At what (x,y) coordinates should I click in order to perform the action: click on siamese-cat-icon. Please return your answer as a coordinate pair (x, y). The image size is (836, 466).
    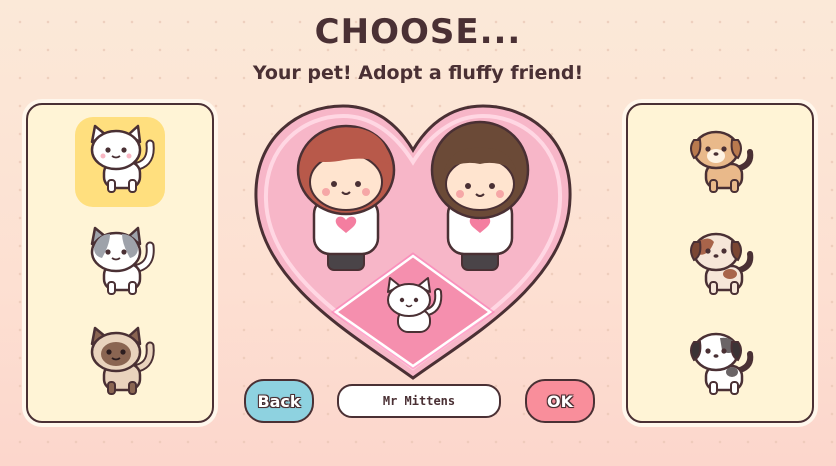
    Looking at the image, I should click on (122, 360).